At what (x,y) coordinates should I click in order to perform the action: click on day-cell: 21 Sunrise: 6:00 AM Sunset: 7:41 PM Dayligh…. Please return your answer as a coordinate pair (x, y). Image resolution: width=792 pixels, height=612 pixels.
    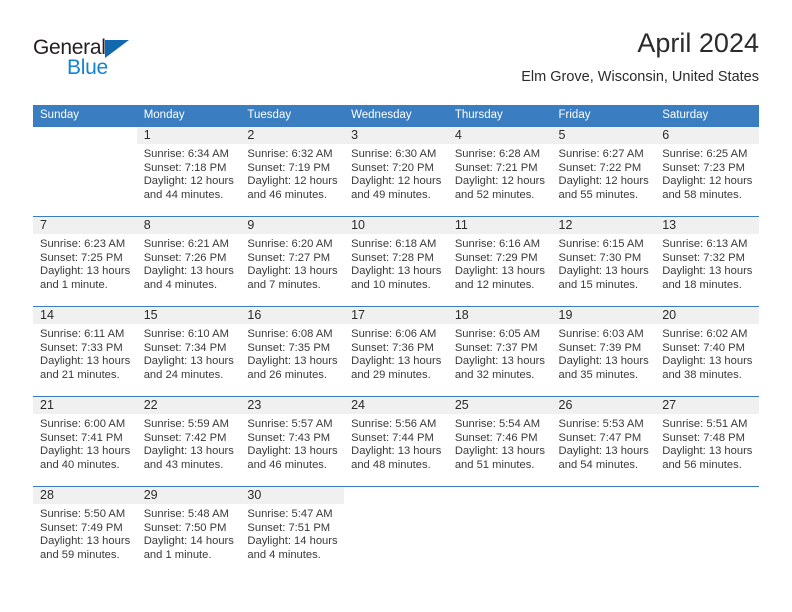
    Looking at the image, I should click on (85, 441).